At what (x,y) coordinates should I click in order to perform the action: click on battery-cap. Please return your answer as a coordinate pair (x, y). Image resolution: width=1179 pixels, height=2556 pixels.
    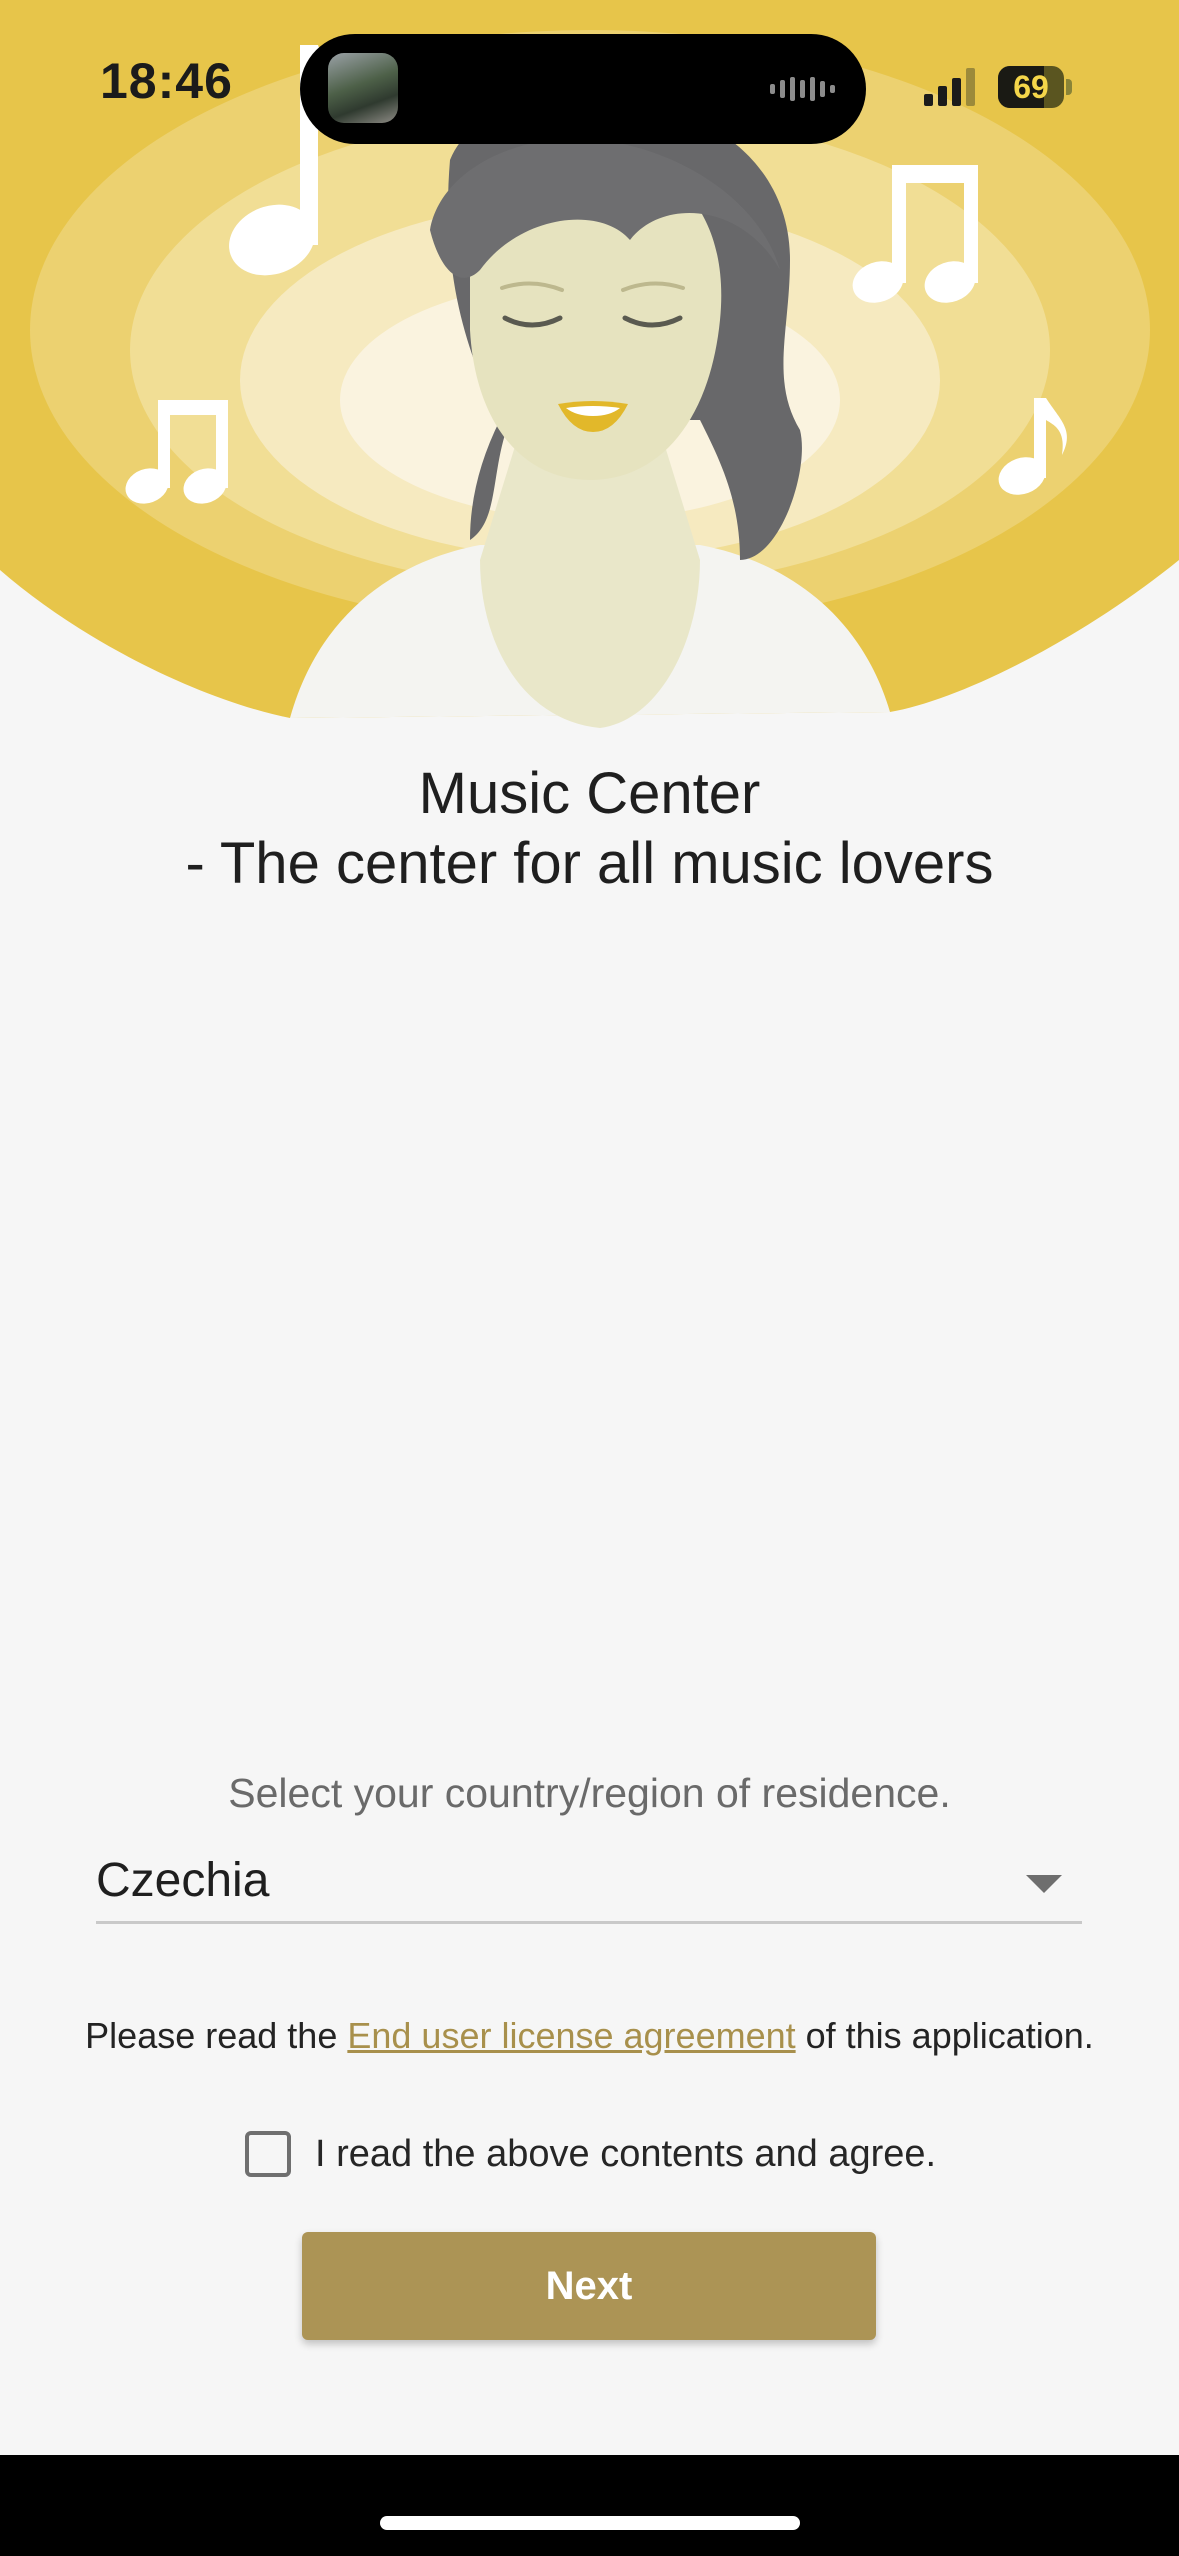
    Looking at the image, I should click on (1069, 87).